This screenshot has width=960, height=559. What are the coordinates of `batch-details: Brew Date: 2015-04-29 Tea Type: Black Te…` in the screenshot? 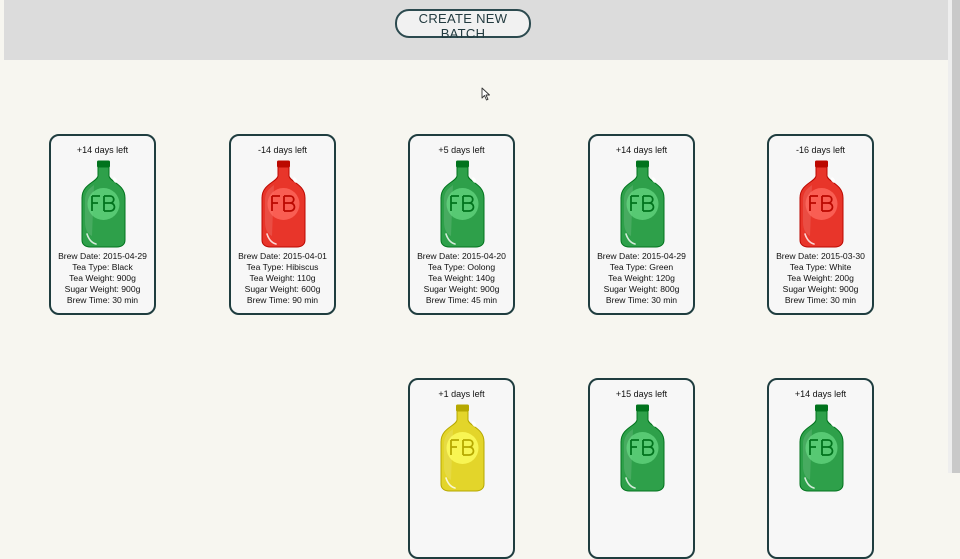 It's located at (102, 278).